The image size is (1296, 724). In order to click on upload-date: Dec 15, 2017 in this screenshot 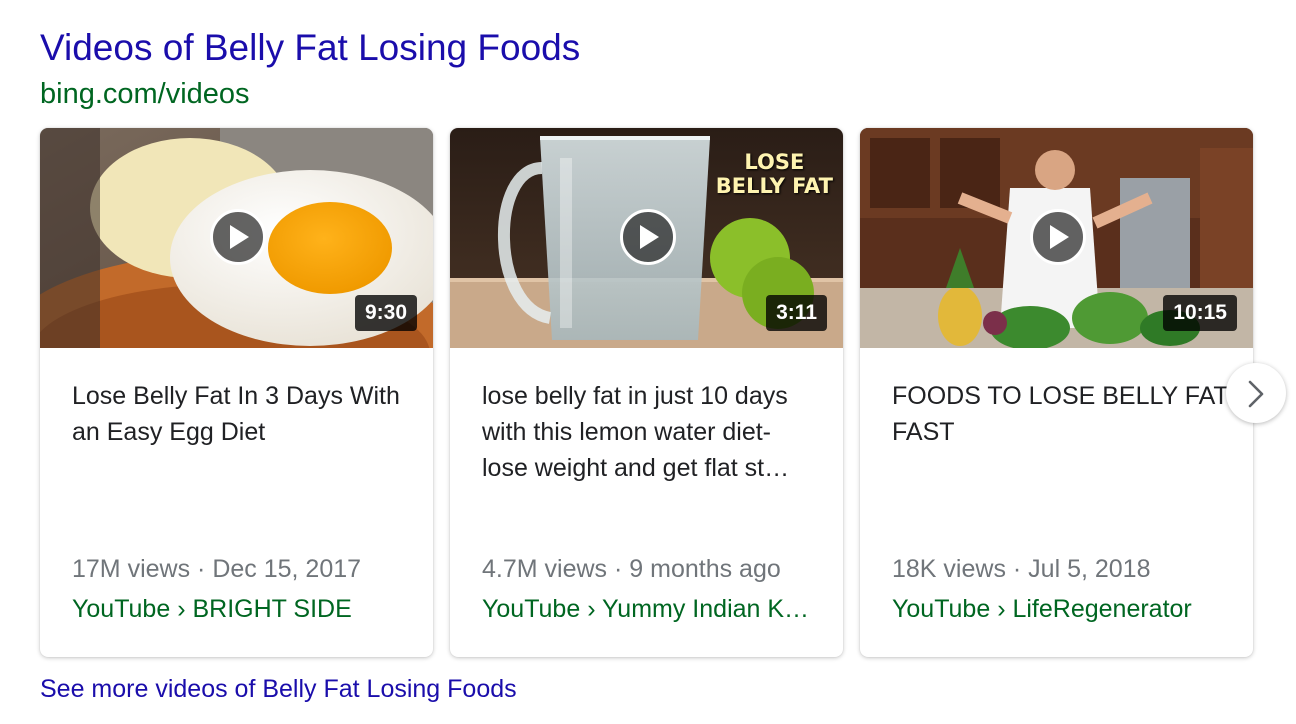, I will do `click(287, 569)`.